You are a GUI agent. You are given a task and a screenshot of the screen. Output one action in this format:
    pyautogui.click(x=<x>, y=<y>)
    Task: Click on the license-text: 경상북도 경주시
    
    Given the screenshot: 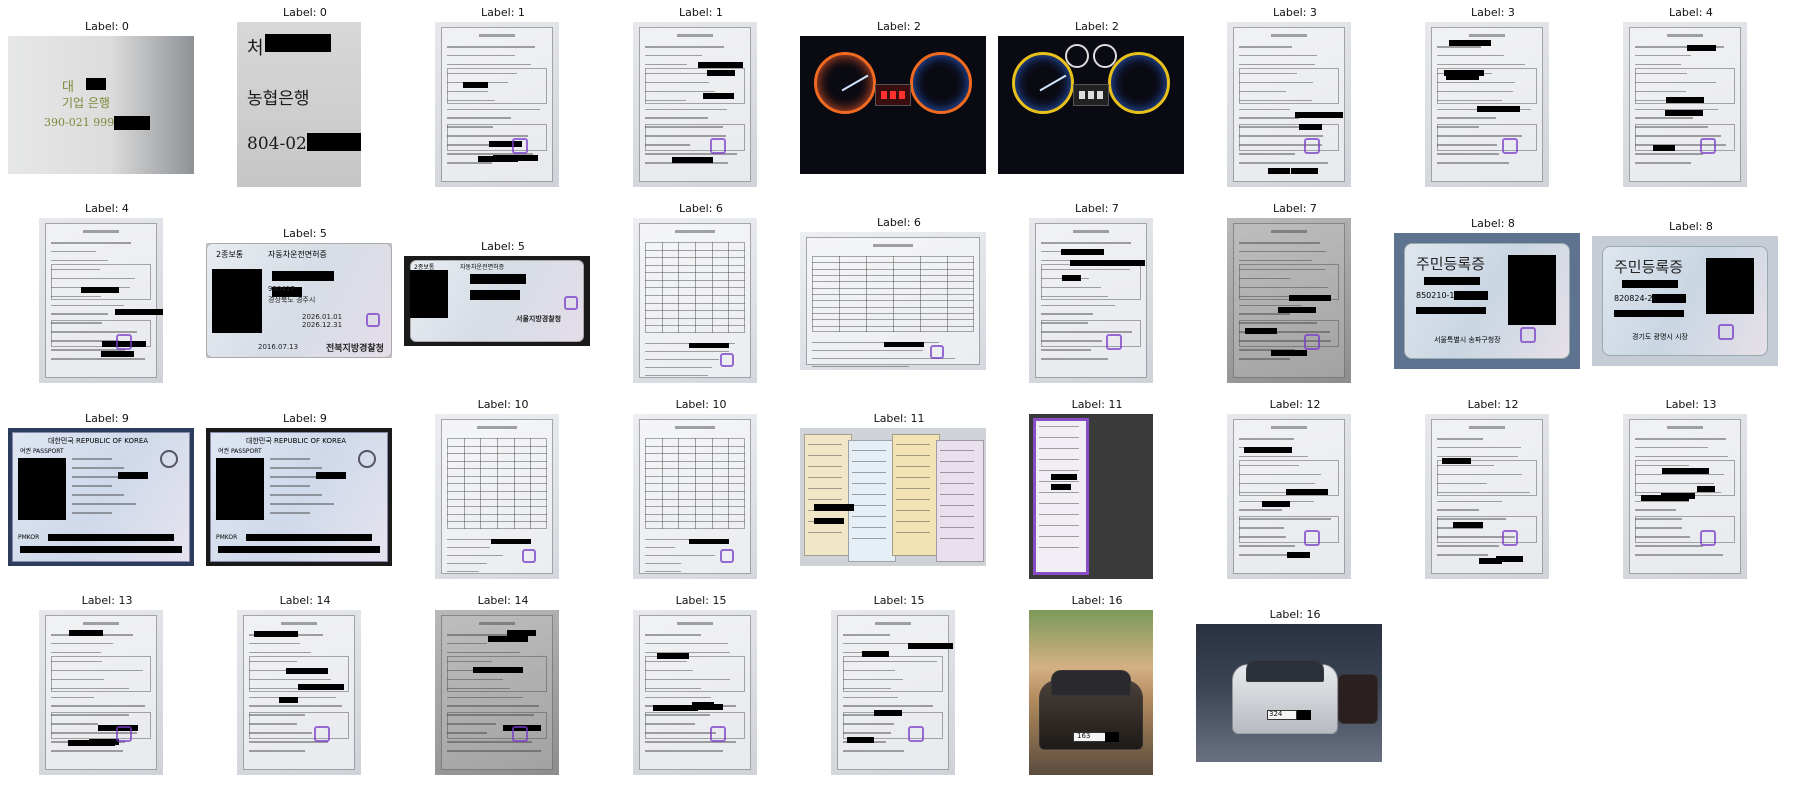 What is the action you would take?
    pyautogui.click(x=292, y=300)
    